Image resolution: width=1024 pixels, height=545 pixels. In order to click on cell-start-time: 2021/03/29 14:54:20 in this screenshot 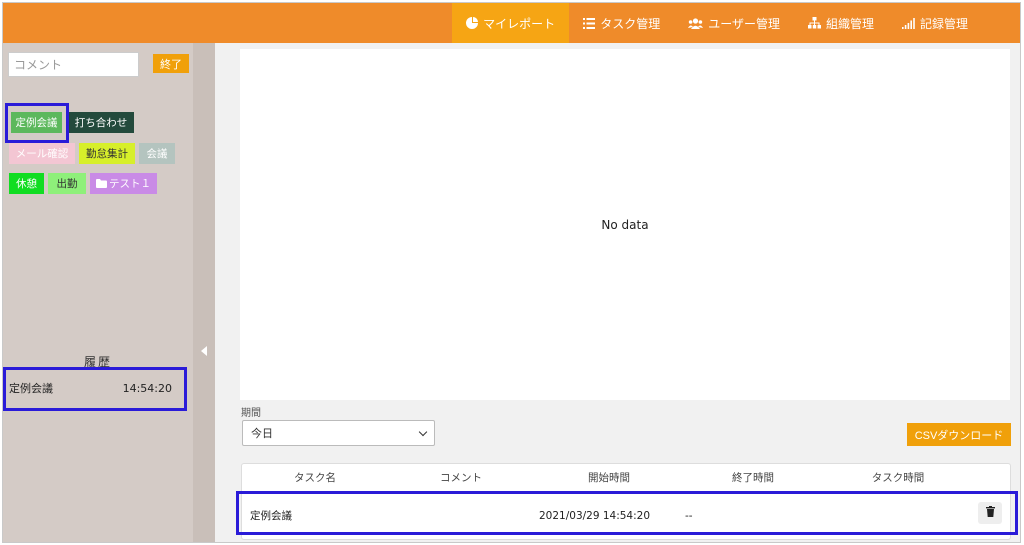, I will do `click(595, 516)`.